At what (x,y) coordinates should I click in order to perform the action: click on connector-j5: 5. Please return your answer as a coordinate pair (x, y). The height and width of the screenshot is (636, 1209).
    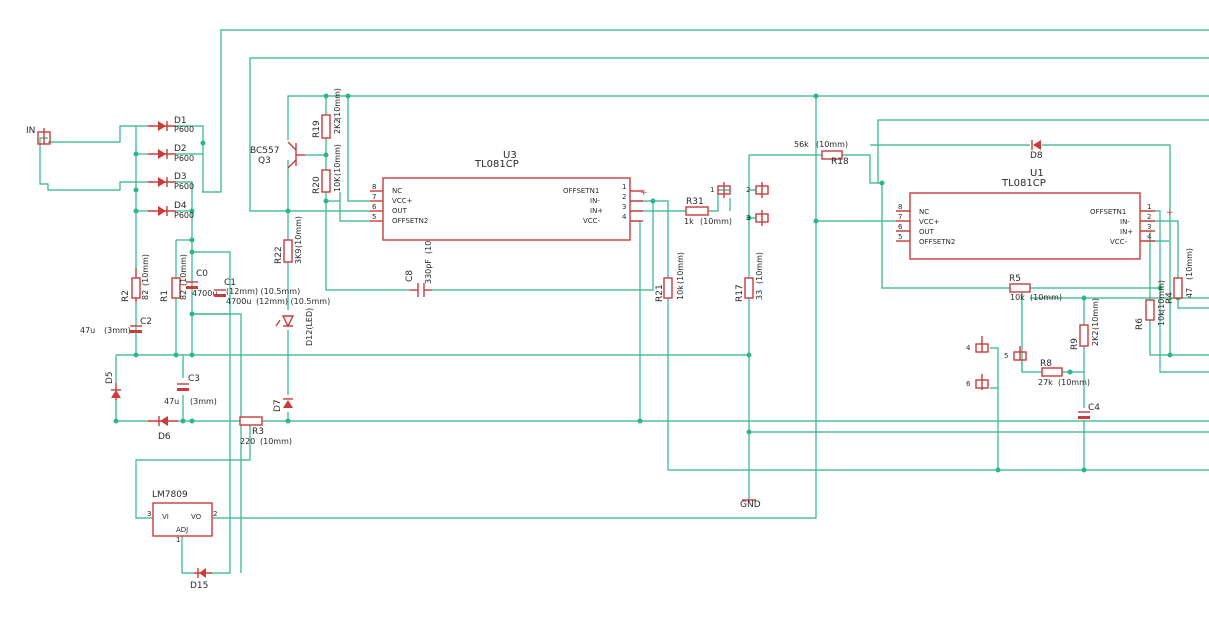
    Looking at the image, I should click on (1015, 353).